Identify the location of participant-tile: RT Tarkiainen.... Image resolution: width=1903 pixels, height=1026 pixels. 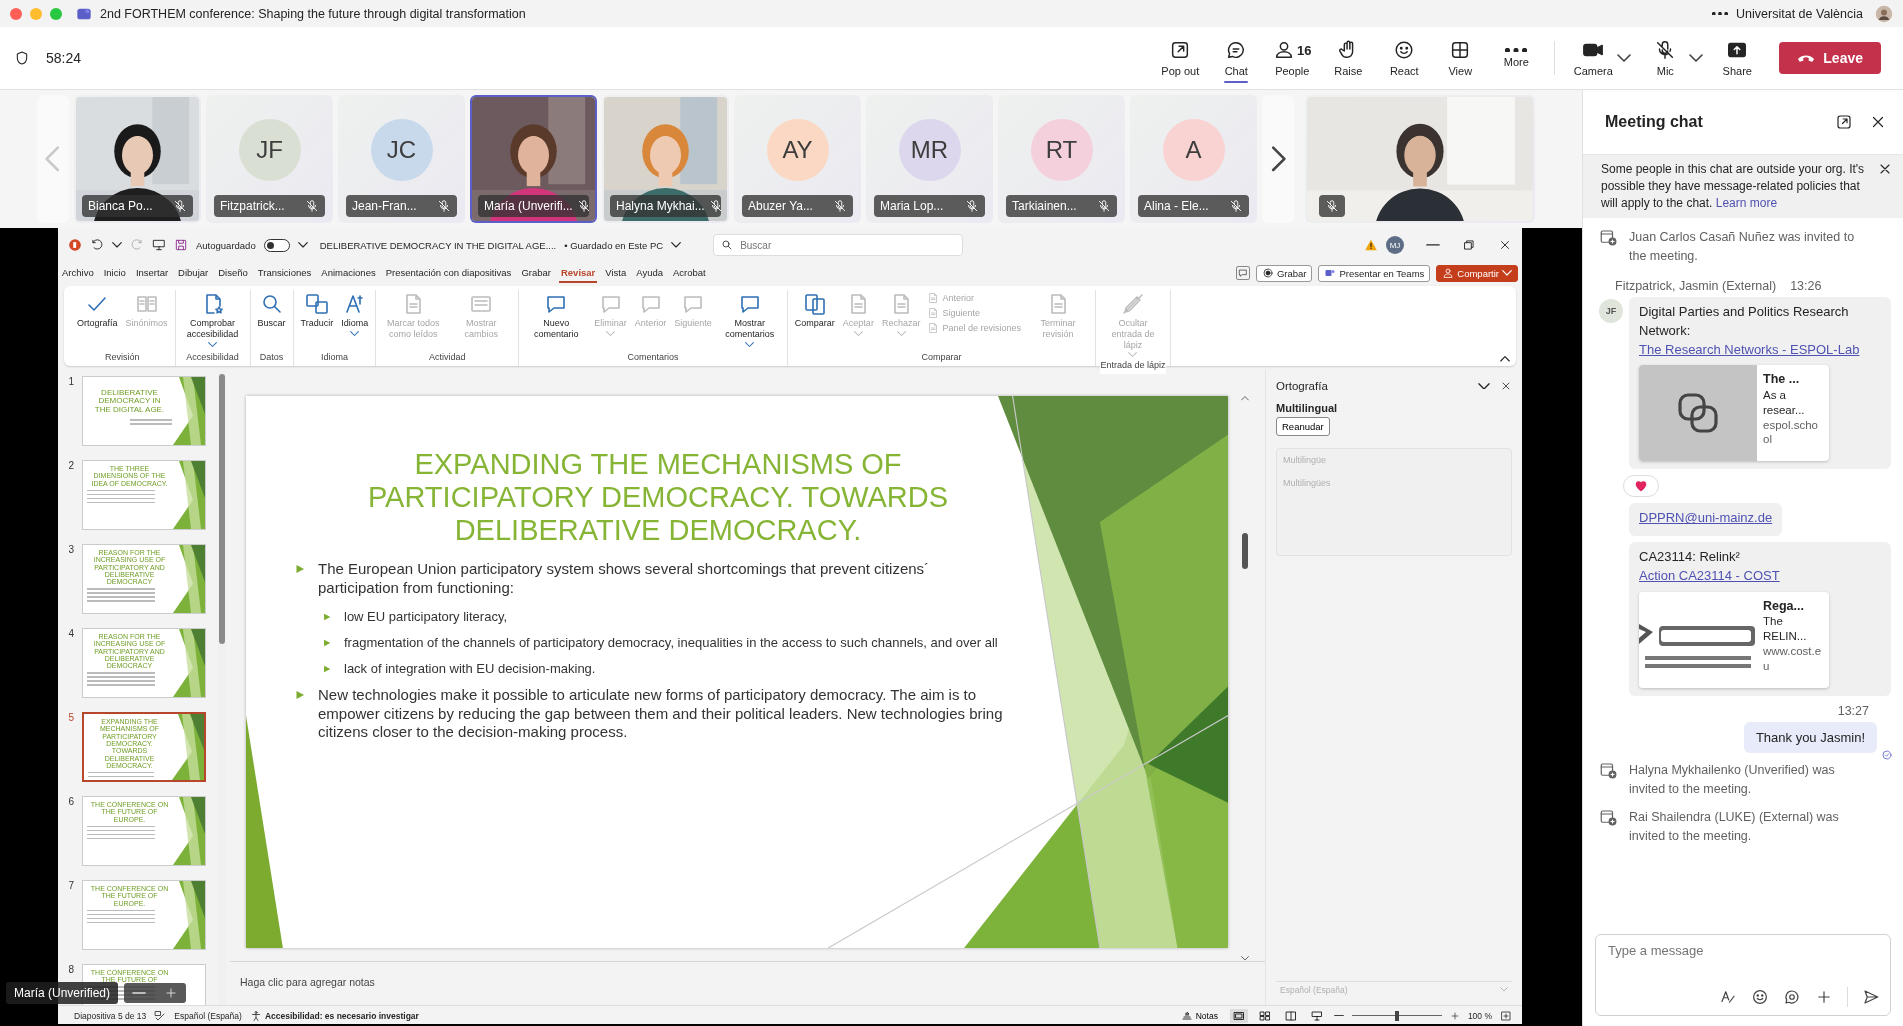
(1061, 159).